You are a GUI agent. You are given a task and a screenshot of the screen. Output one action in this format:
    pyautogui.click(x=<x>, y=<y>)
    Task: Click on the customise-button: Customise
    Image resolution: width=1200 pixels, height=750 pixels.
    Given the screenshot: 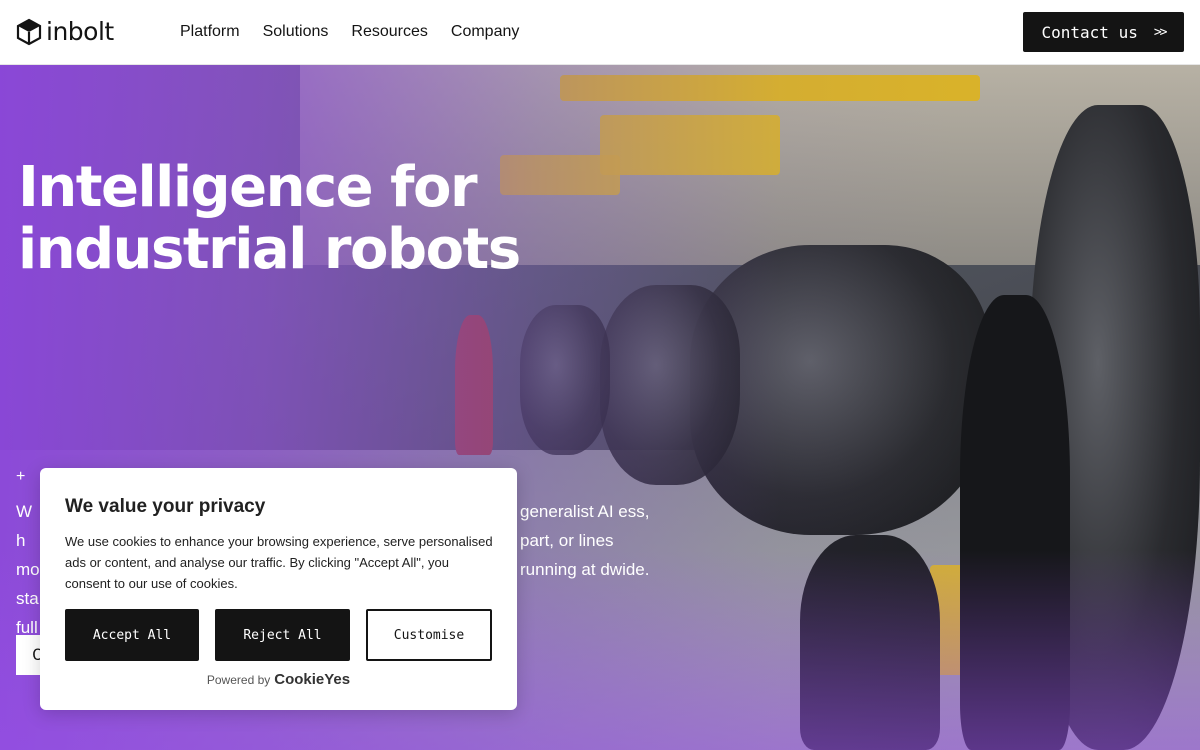 What is the action you would take?
    pyautogui.click(x=429, y=635)
    